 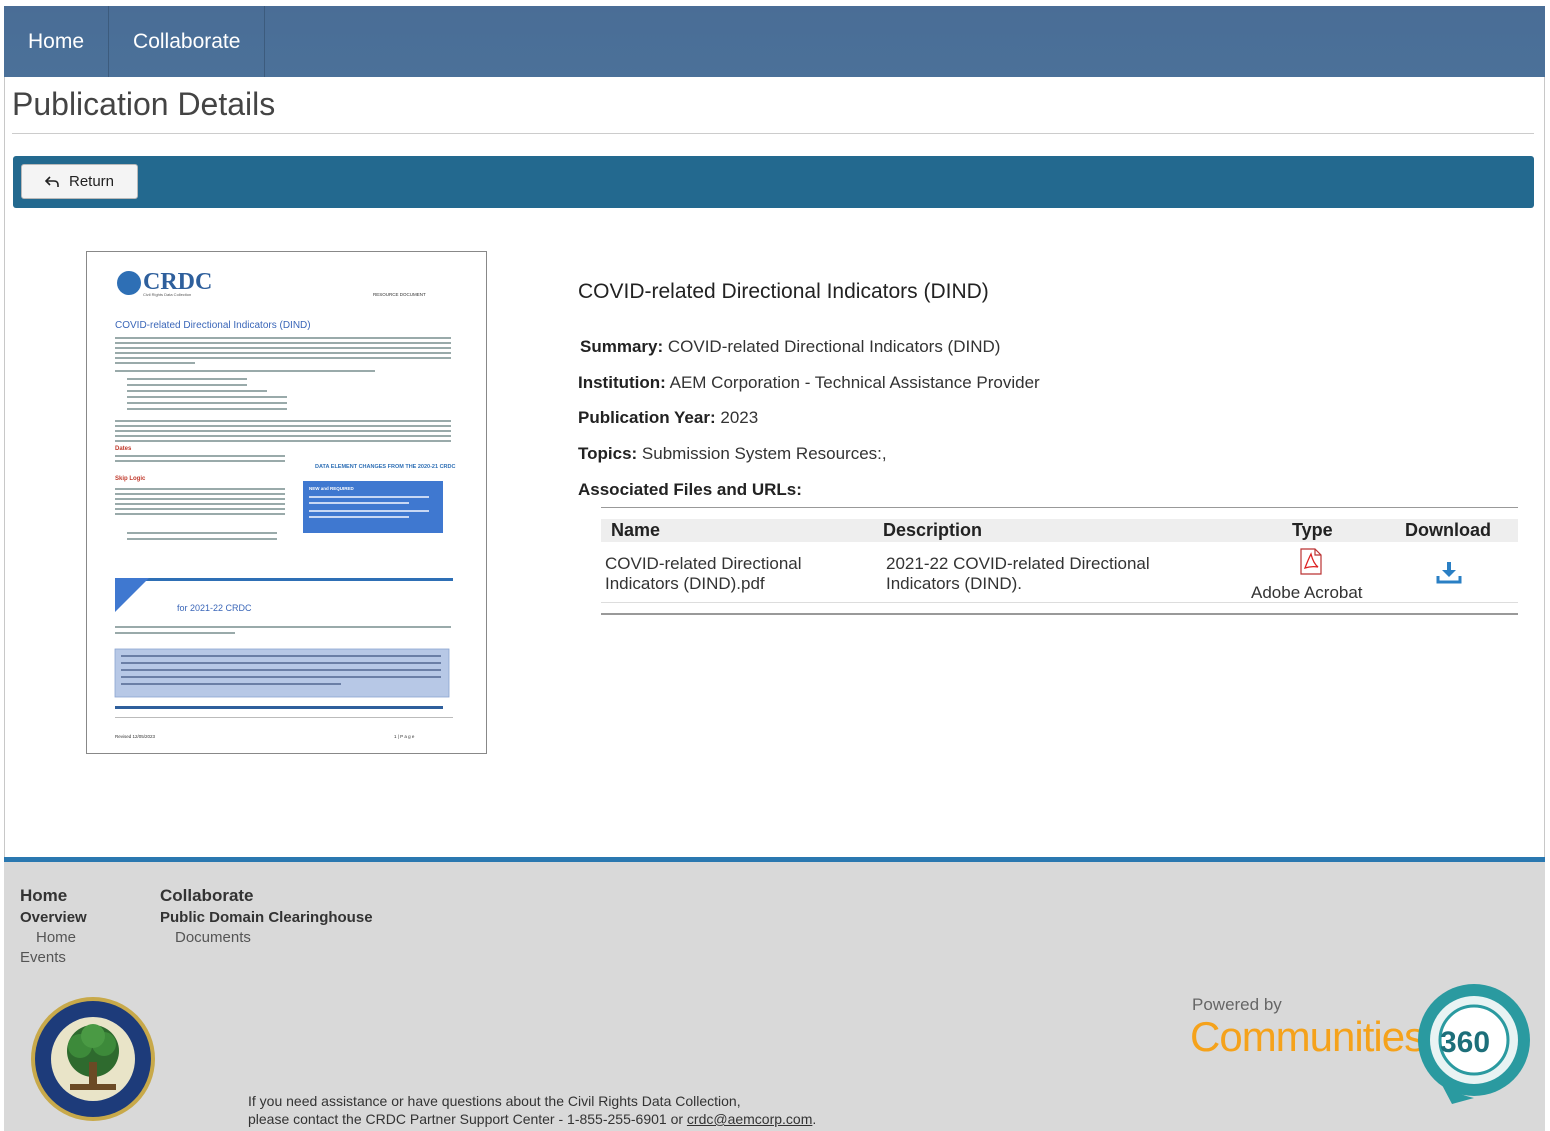 What do you see at coordinates (622, 346) in the screenshot?
I see `summary-label: Summary:` at bounding box center [622, 346].